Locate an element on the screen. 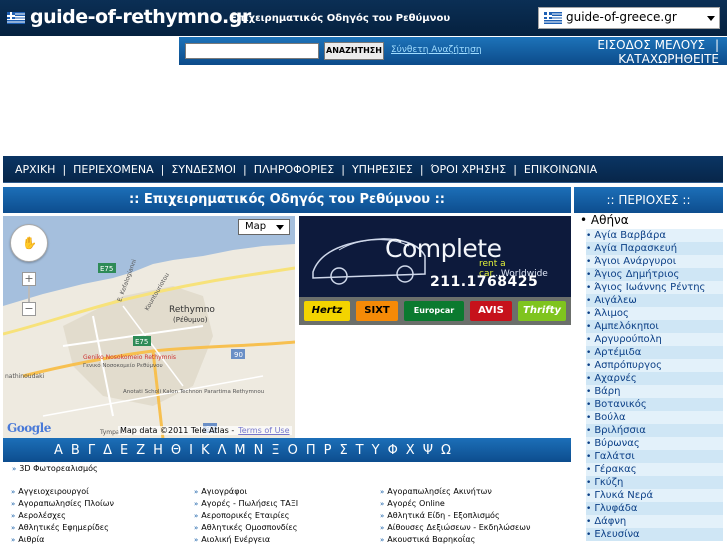 The height and width of the screenshot is (545, 727). area-item: • Βύρωνας is located at coordinates (654, 443).